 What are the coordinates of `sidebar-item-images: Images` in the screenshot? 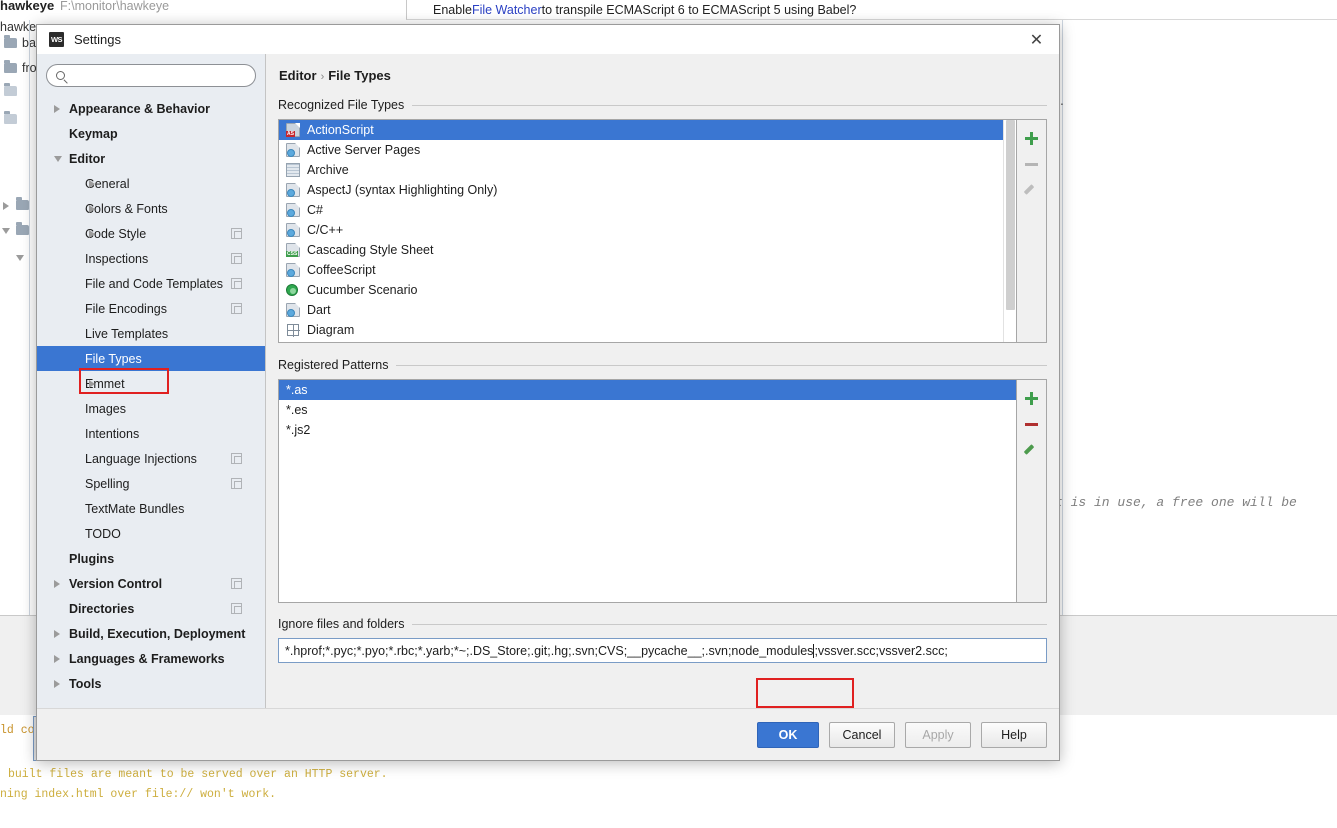 It's located at (151, 408).